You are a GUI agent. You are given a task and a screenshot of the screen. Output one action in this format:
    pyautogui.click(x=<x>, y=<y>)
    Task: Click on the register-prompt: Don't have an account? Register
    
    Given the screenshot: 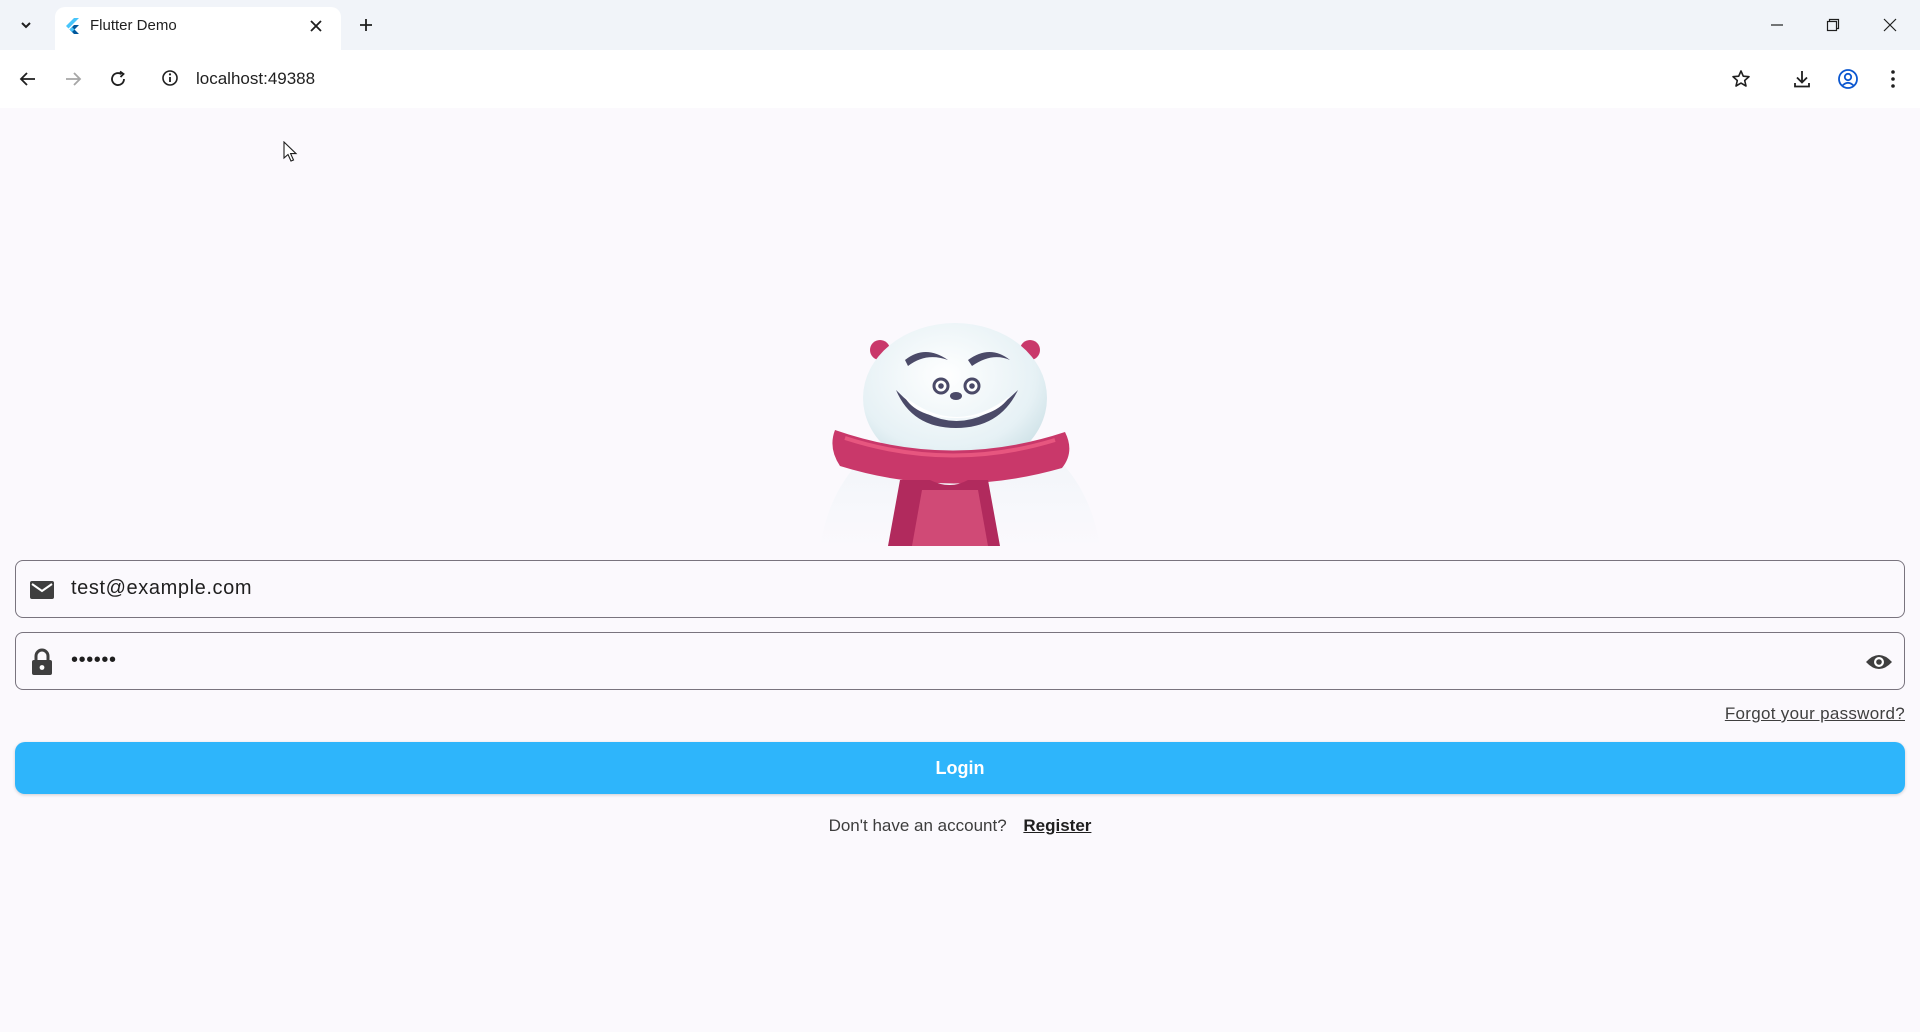 What is the action you would take?
    pyautogui.click(x=960, y=826)
    